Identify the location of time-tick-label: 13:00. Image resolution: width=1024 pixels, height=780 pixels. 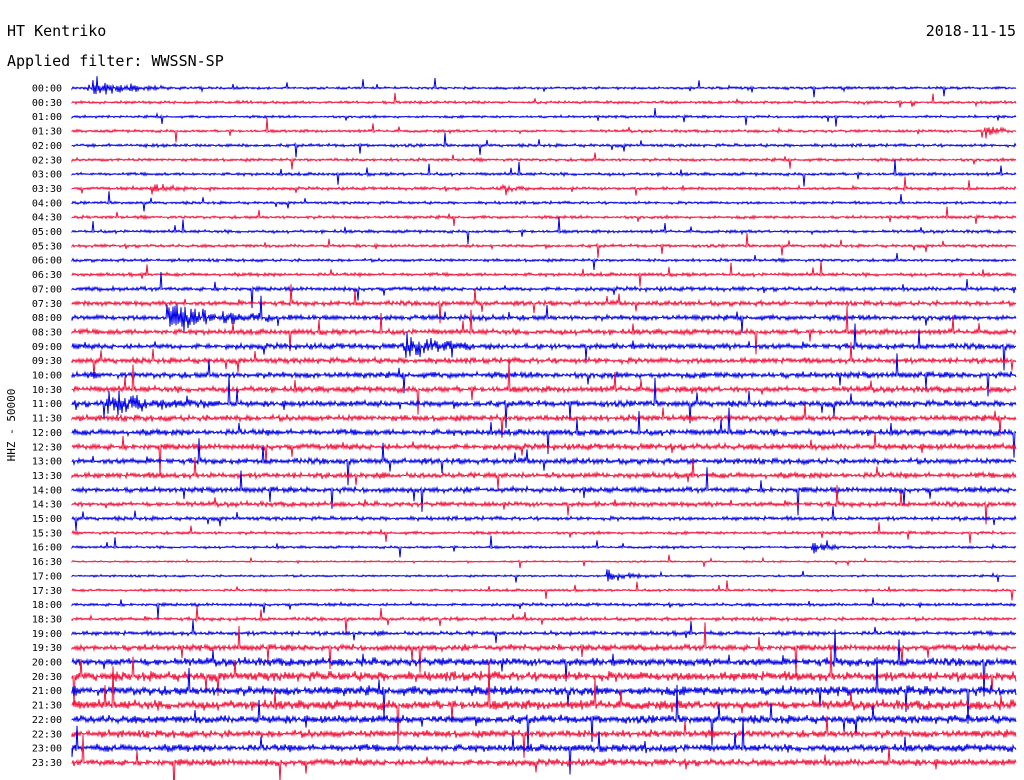
(47, 462).